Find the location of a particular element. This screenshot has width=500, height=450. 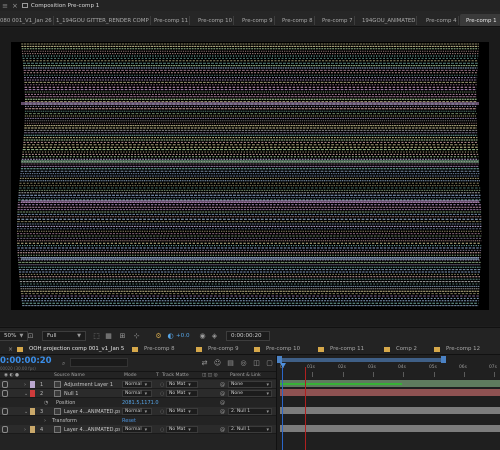

frame-blending-icon: ▤ is located at coordinates (230, 362).